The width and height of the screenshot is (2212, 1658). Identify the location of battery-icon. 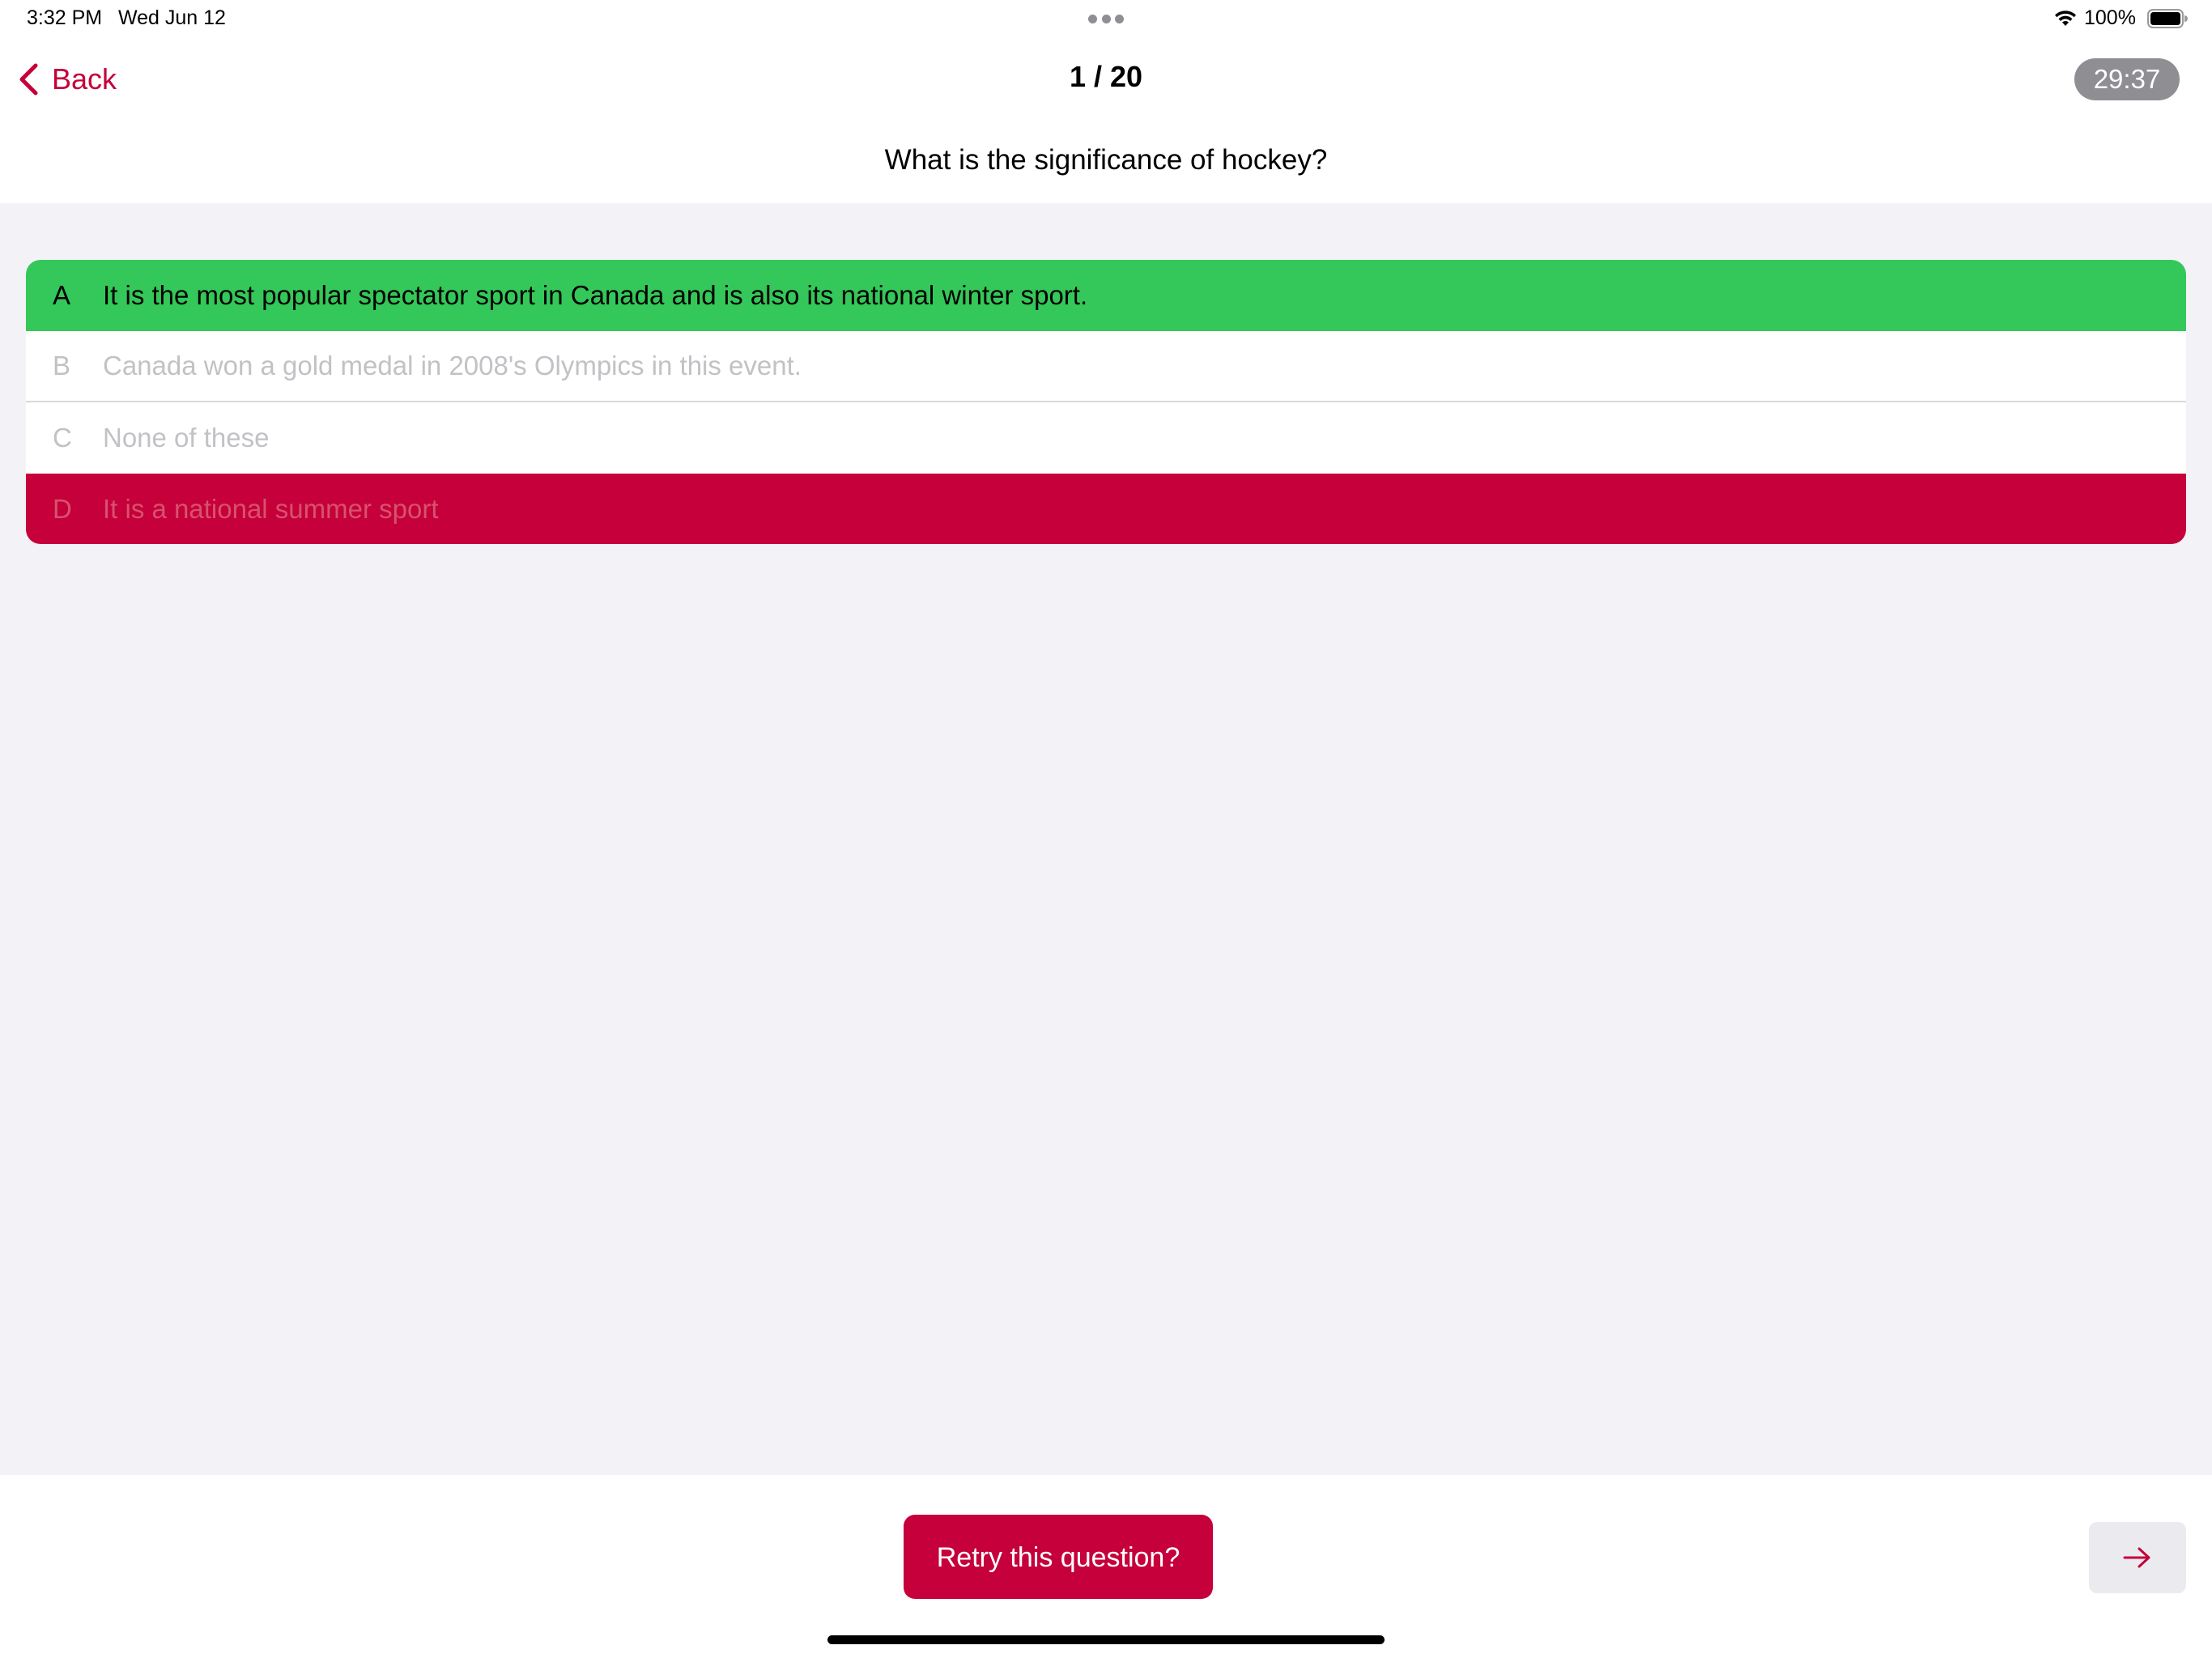
(2167, 18).